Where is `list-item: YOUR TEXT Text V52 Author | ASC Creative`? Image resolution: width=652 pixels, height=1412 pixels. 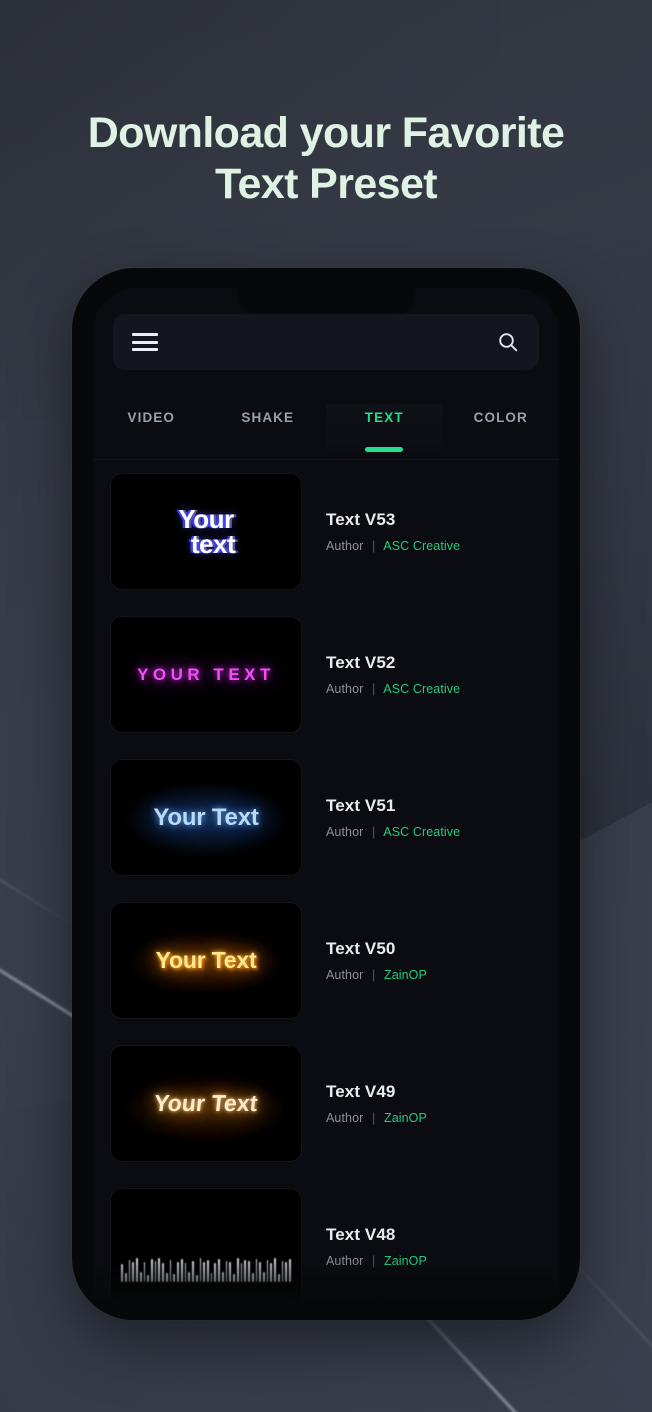 list-item: YOUR TEXT Text V52 Author | ASC Creative is located at coordinates (326, 674).